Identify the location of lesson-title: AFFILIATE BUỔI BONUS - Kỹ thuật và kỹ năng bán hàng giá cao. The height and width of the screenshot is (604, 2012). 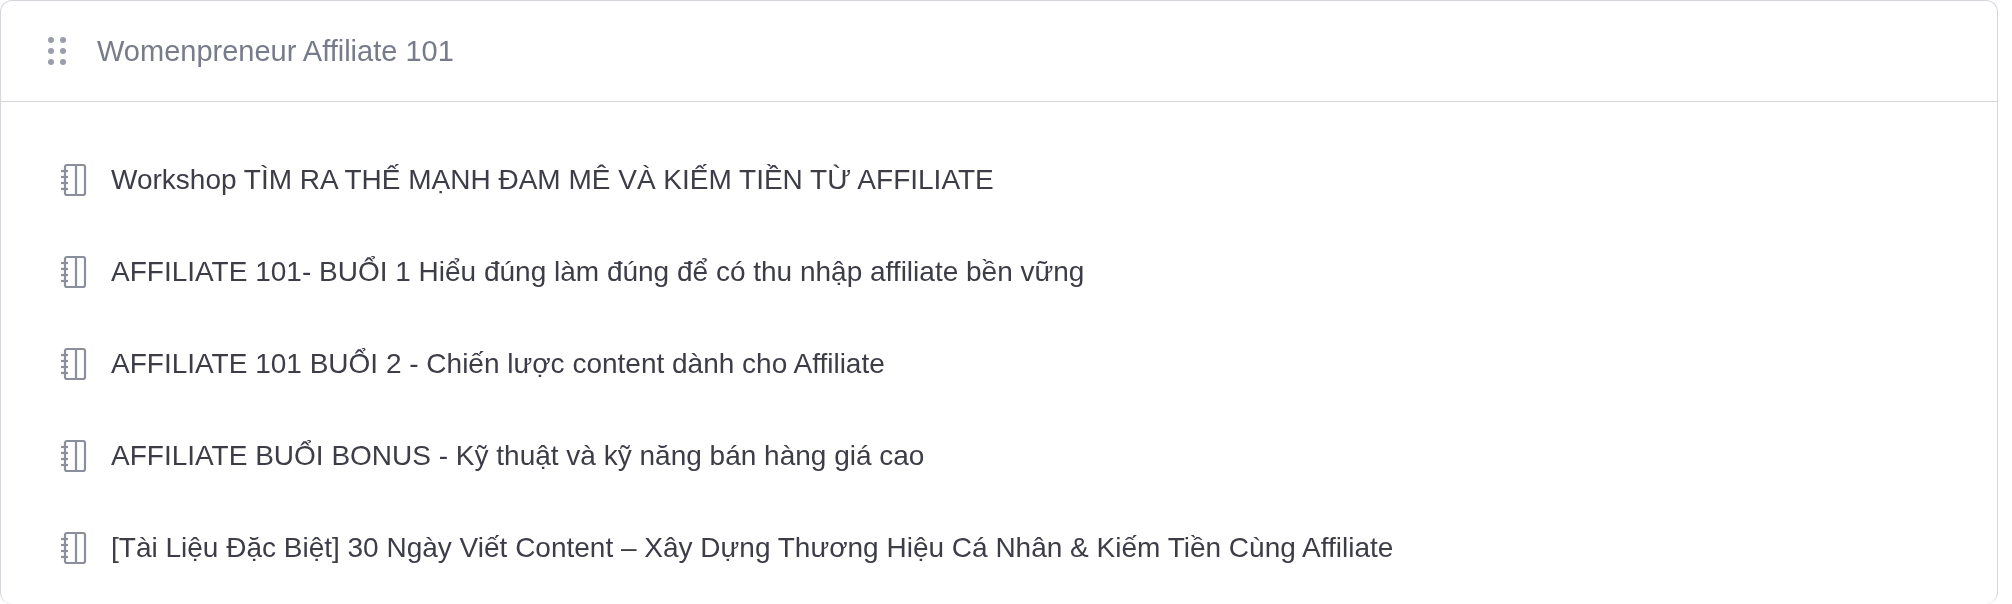
(518, 456).